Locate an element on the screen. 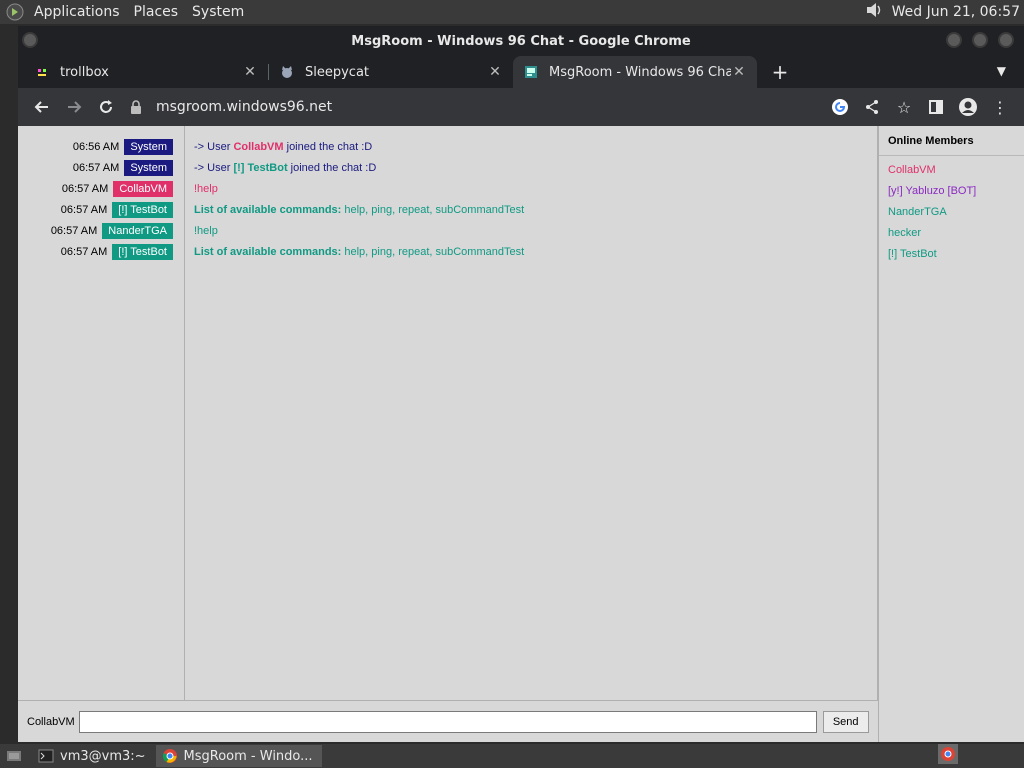 The width and height of the screenshot is (1024, 768). google-lens-icon is located at coordinates (840, 107).